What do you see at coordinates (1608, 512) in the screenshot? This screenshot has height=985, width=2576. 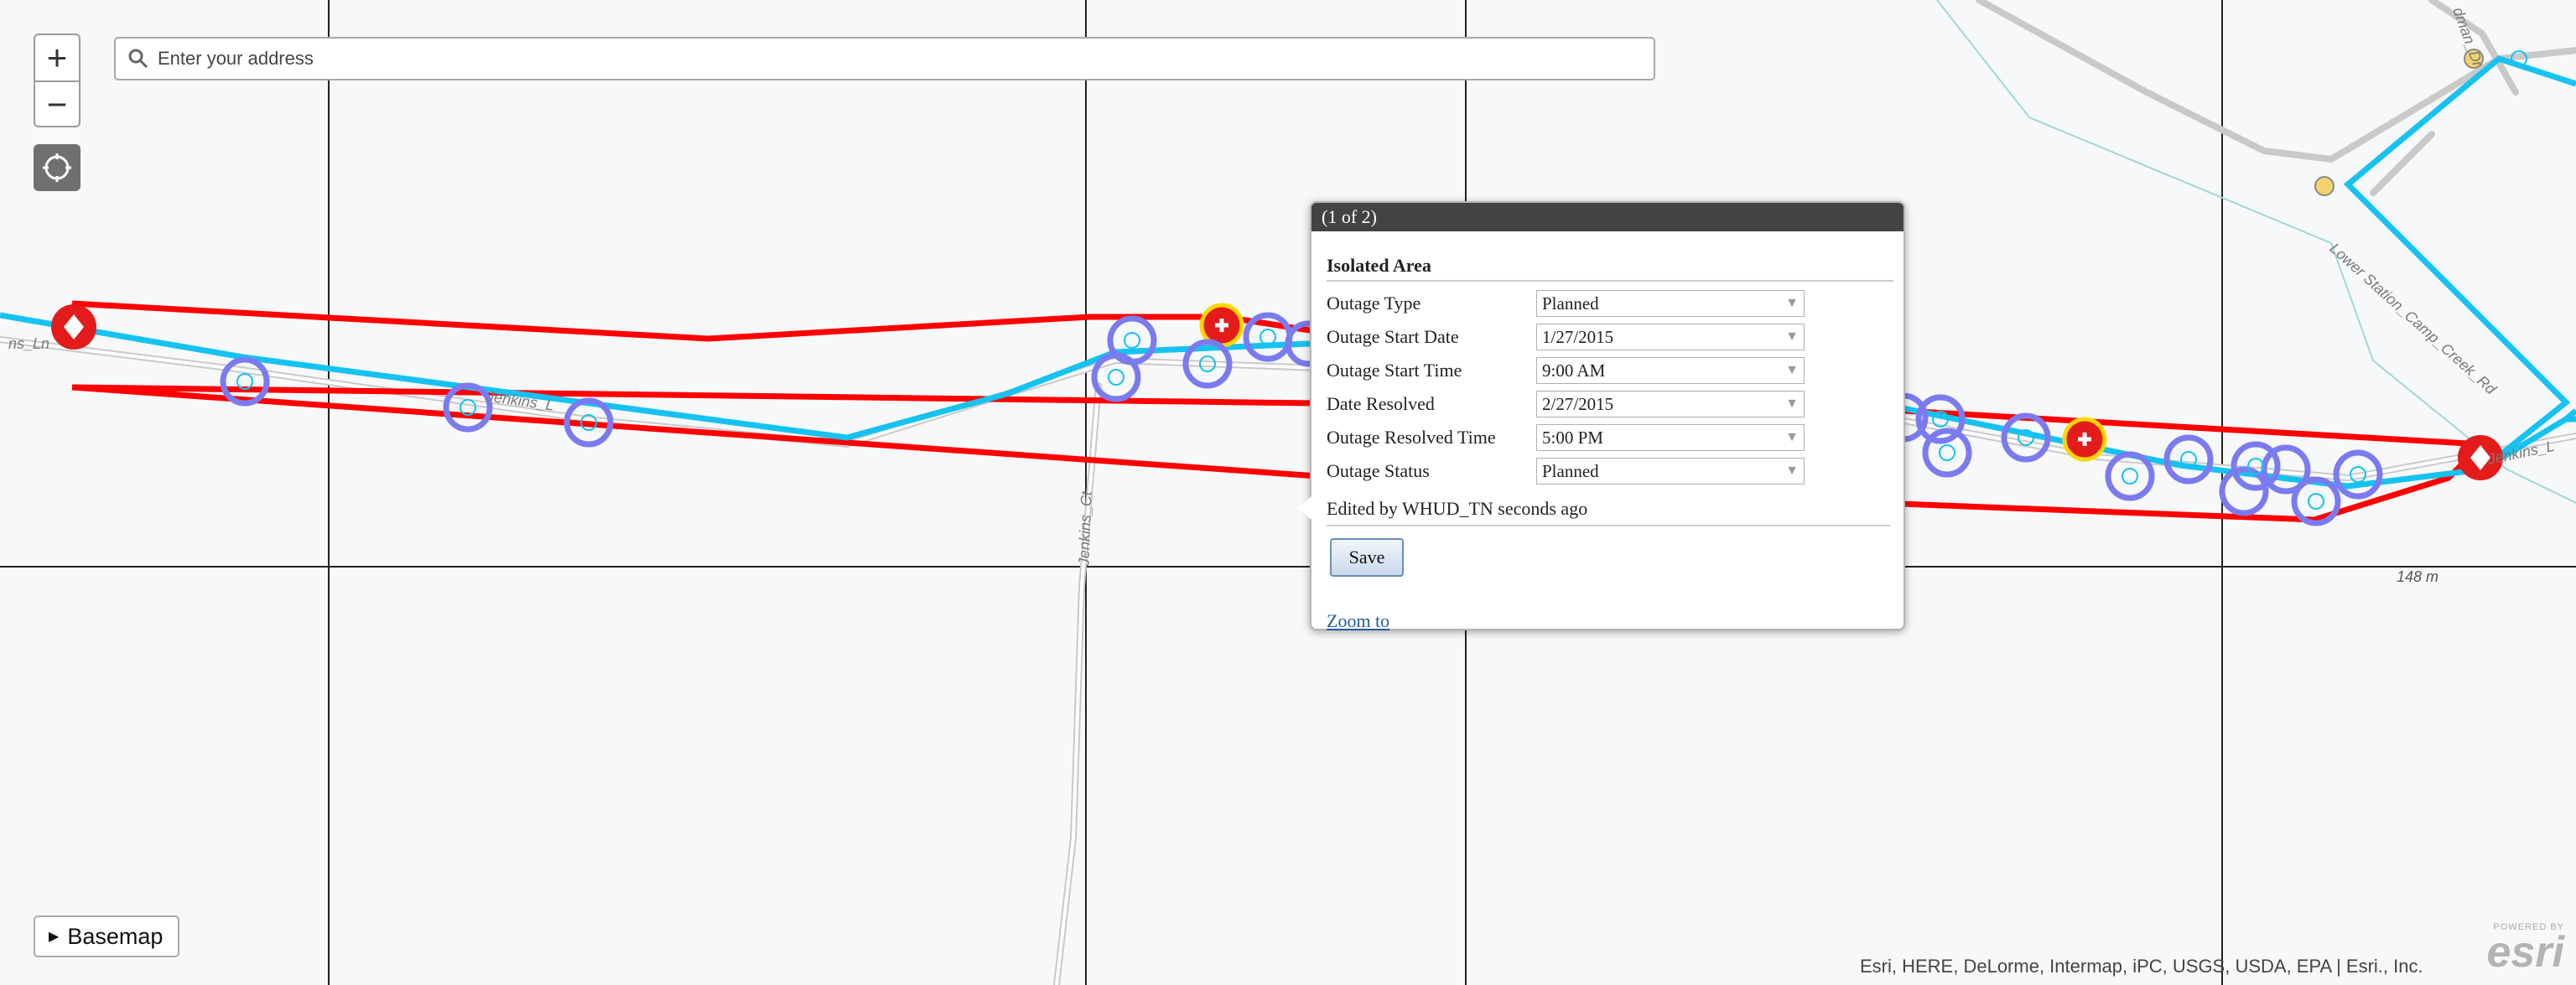 I see `edit-info-text: Edited by WHUD_TN seconds ago` at bounding box center [1608, 512].